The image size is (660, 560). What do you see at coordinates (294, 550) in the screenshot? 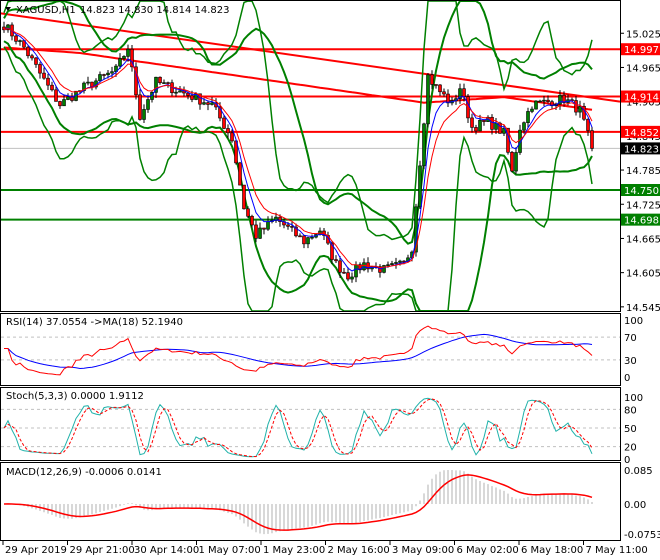
I see `time-tick-label: 1 May 23:00` at bounding box center [294, 550].